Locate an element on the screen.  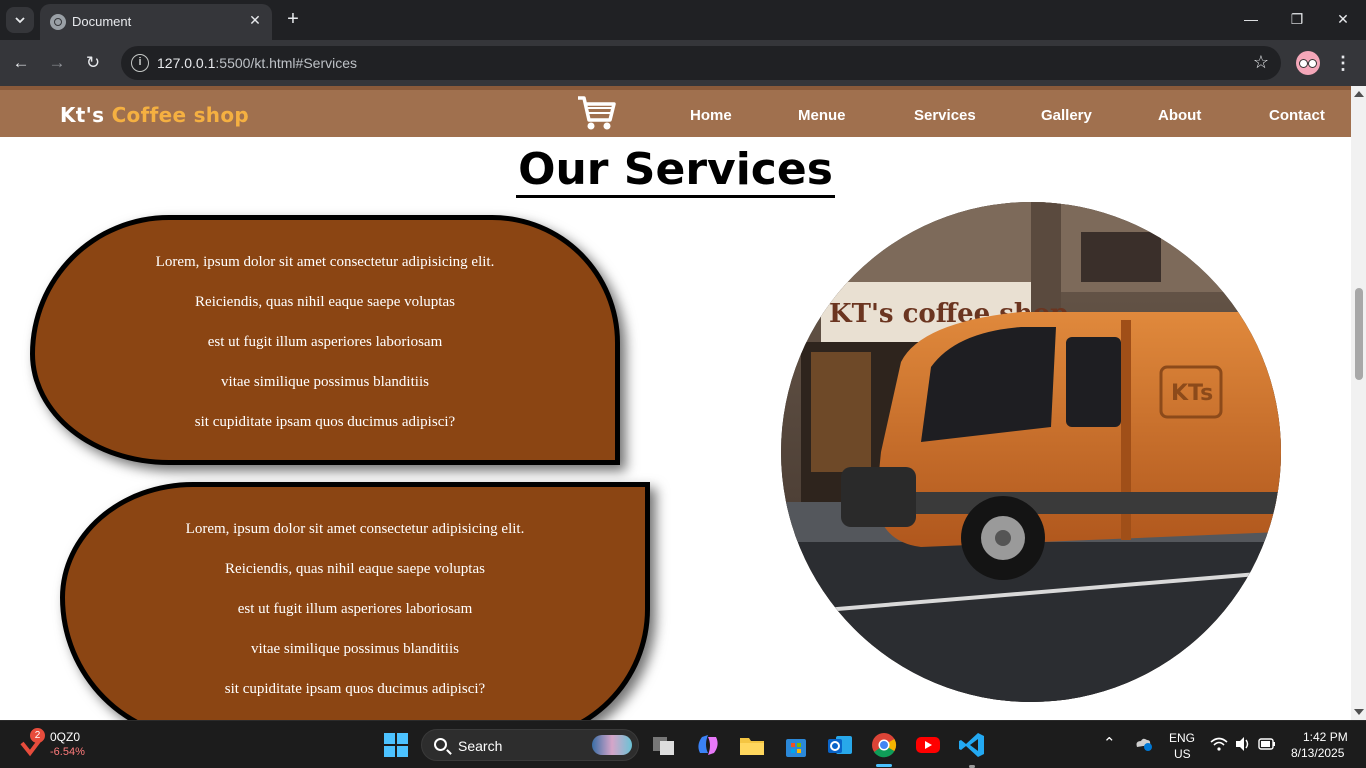
clock-date: 8/13/2025 is located at coordinates (1317, 753).